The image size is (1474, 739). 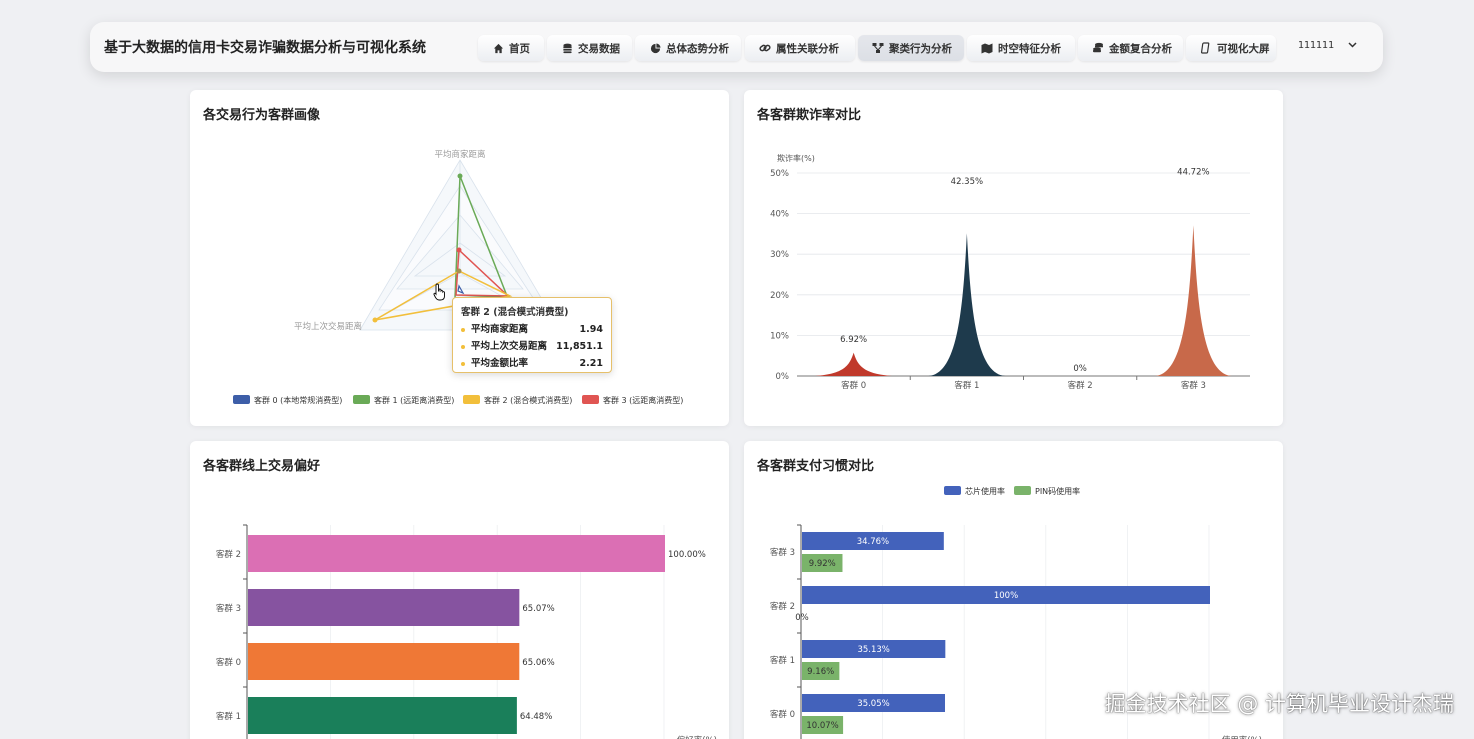 I want to click on x-axis-label: 使用率(%), so click(x=1242, y=737).